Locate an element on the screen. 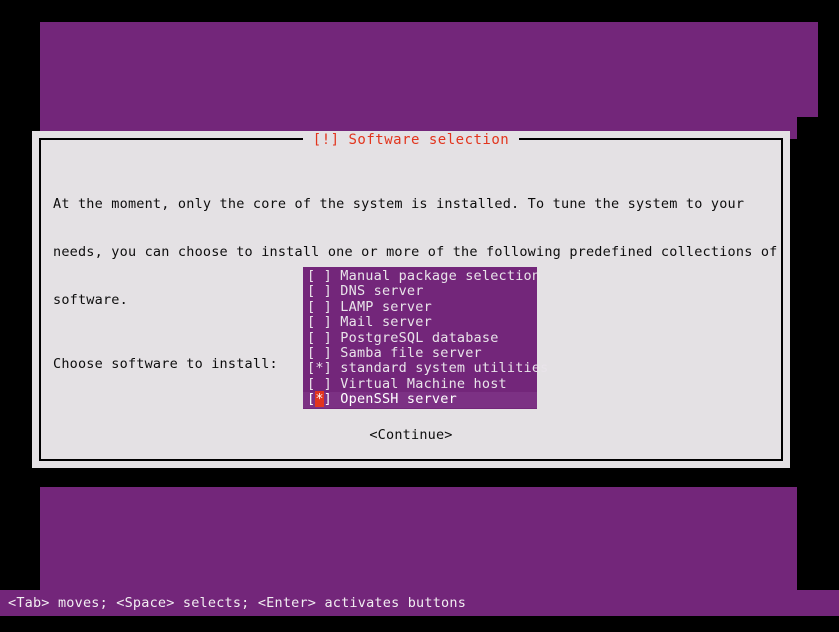 The image size is (839, 632). desktop-background-upper is located at coordinates (429, 69).